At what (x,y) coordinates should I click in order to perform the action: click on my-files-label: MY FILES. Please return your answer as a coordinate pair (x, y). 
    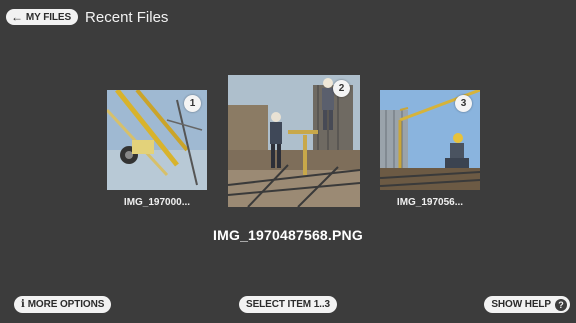
    Looking at the image, I should click on (48, 17).